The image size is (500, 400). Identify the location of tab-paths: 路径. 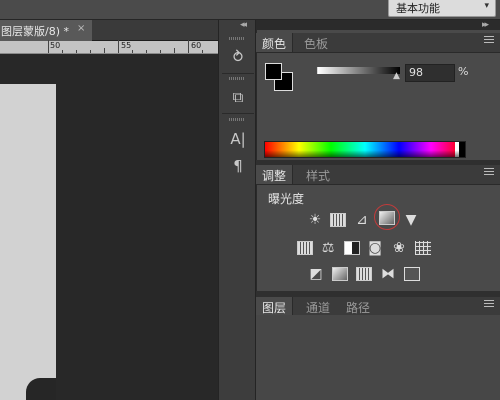
(358, 306).